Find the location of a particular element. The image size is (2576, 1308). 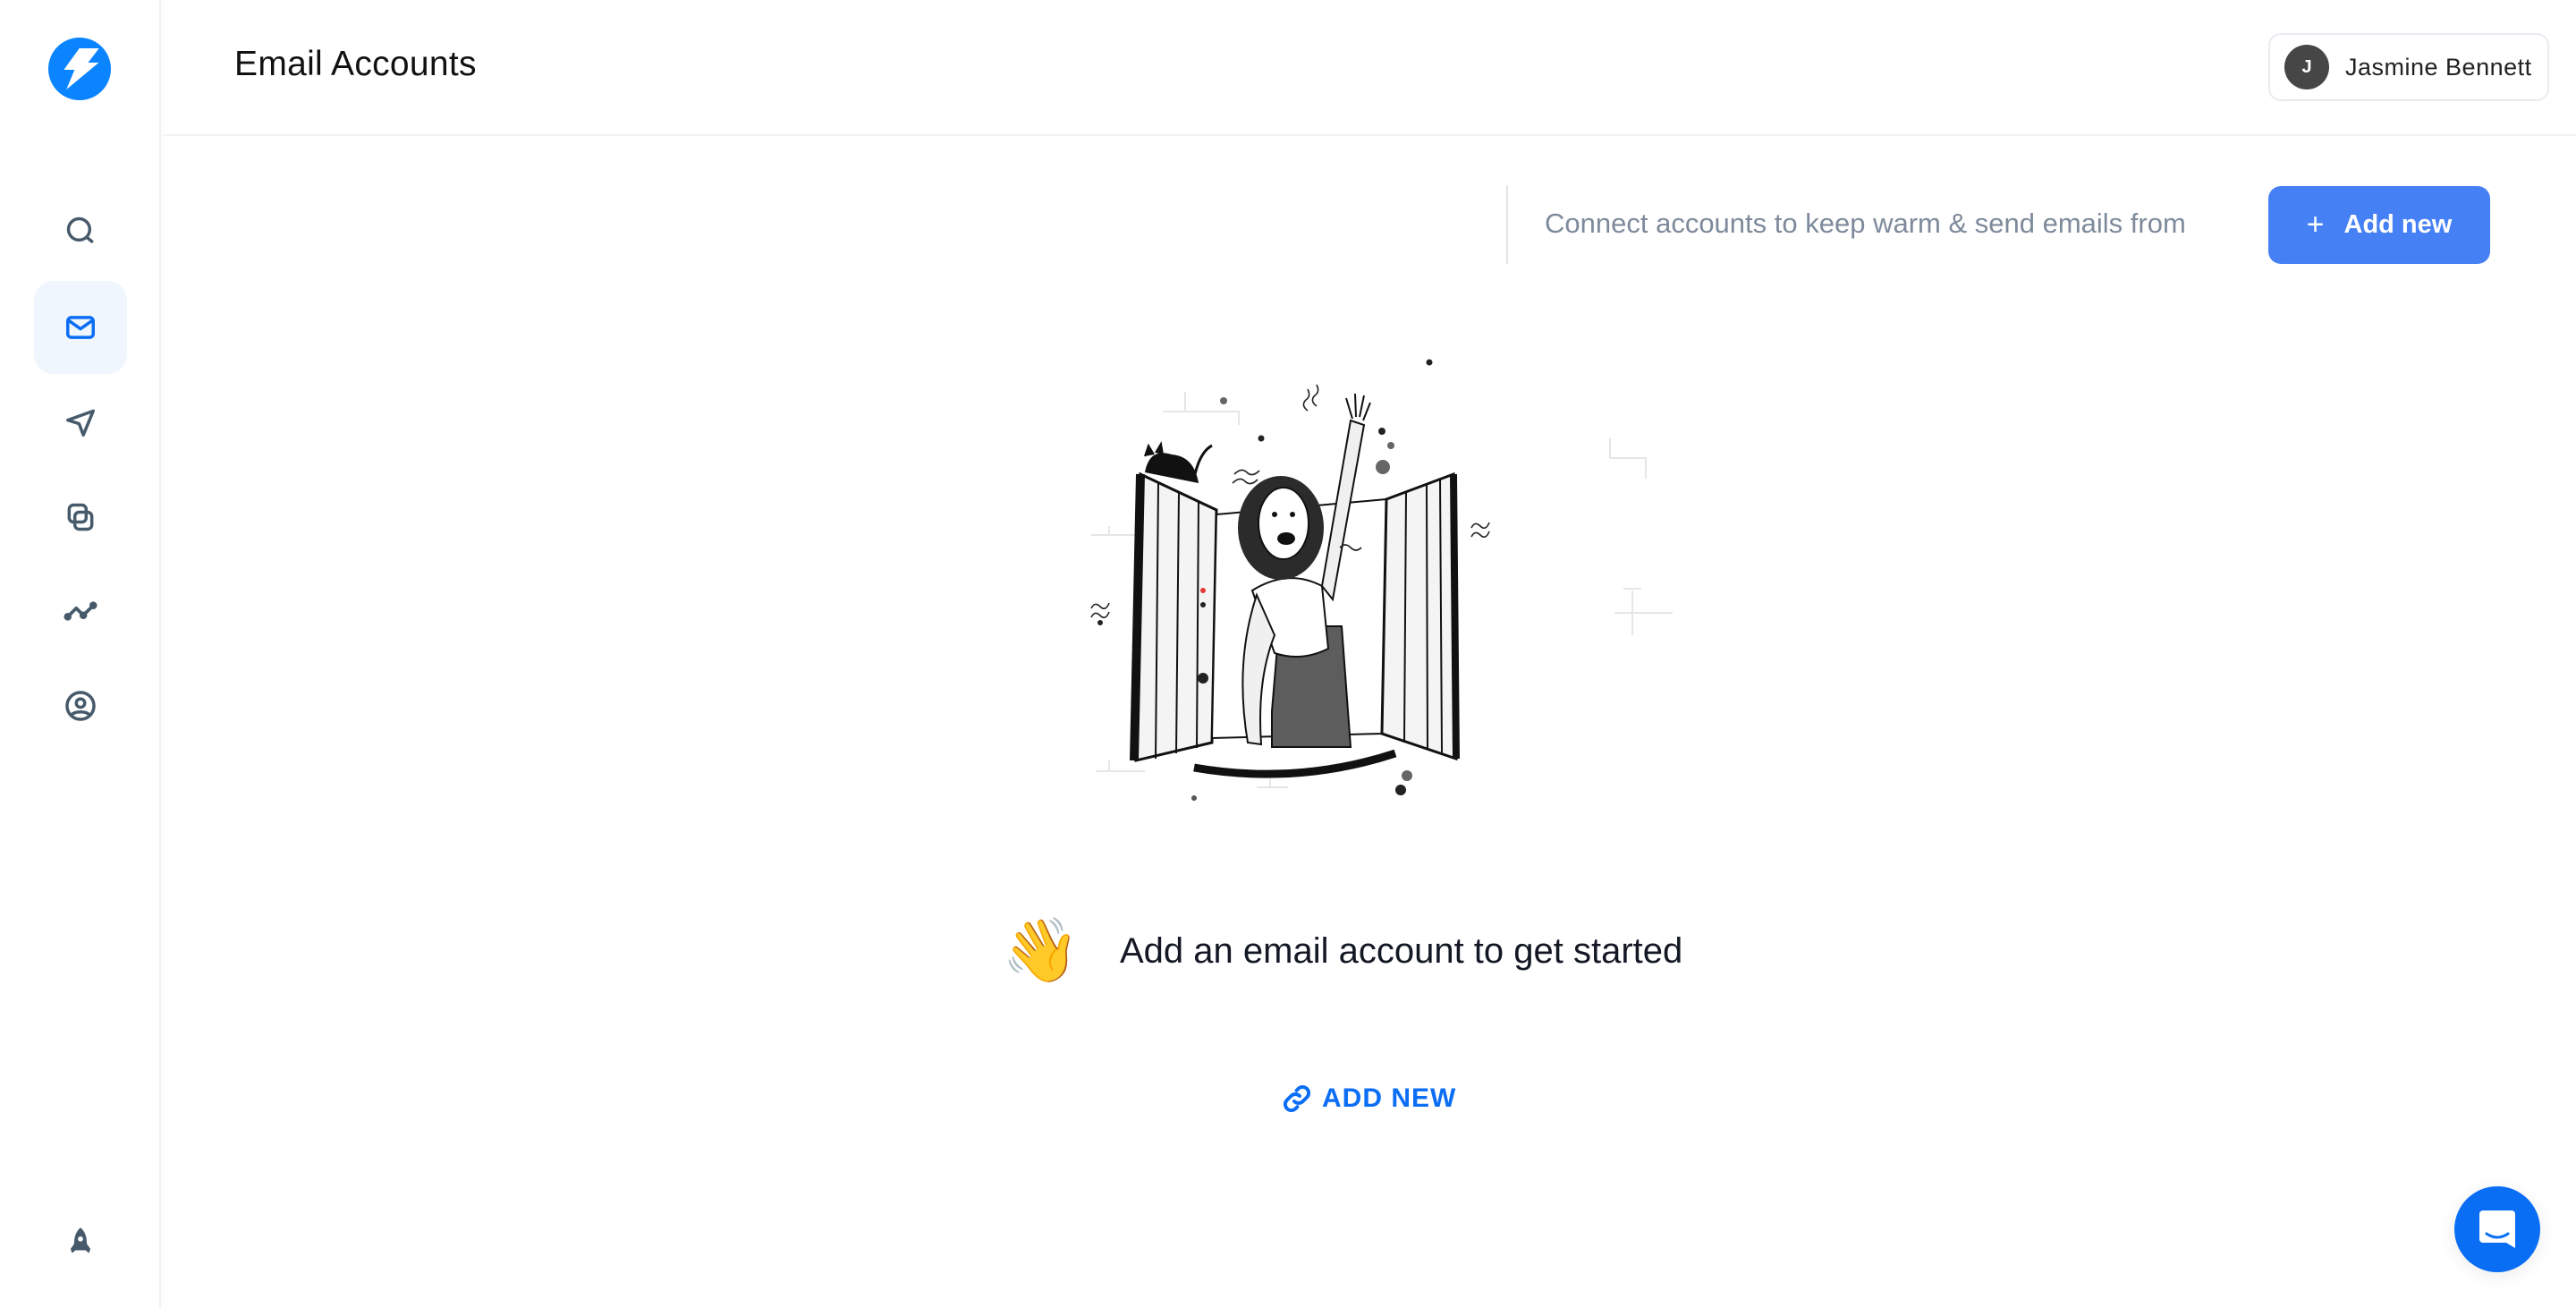

sidebar-item-search is located at coordinates (80, 230).